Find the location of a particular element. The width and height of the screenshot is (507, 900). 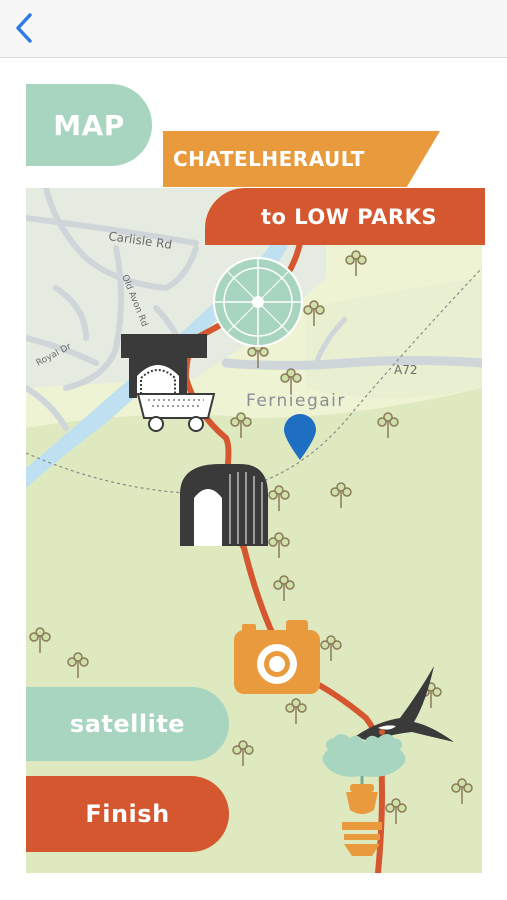

satellite-button: satellite is located at coordinates (127, 724).